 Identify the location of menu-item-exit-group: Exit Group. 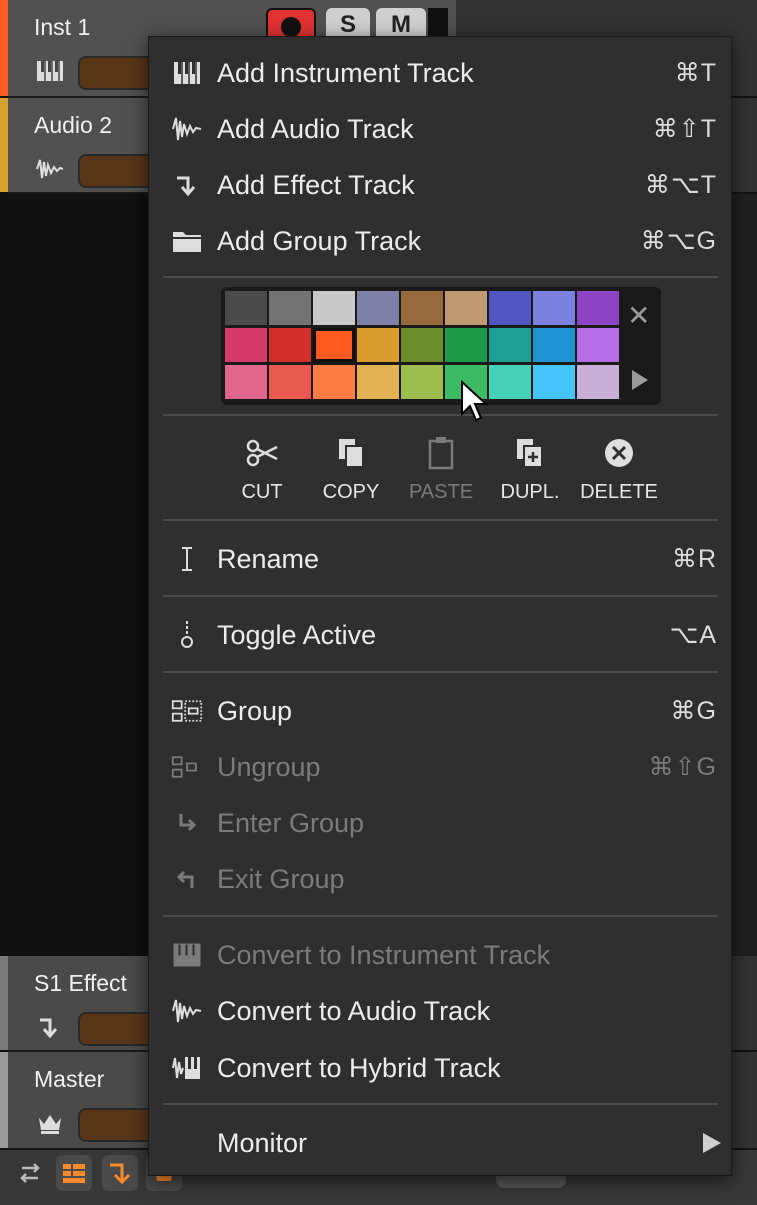
(440, 879).